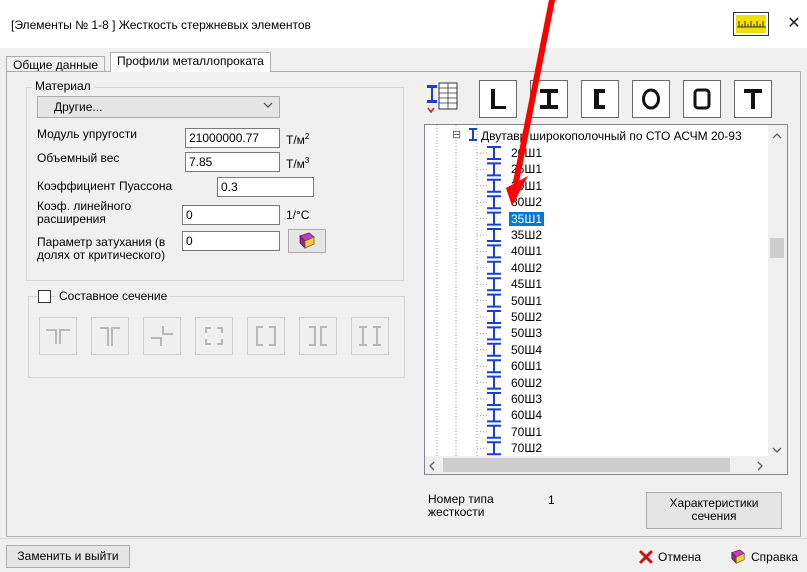 The image size is (807, 572). I want to click on tree-collapse-toggle: ⊟, so click(456, 135).